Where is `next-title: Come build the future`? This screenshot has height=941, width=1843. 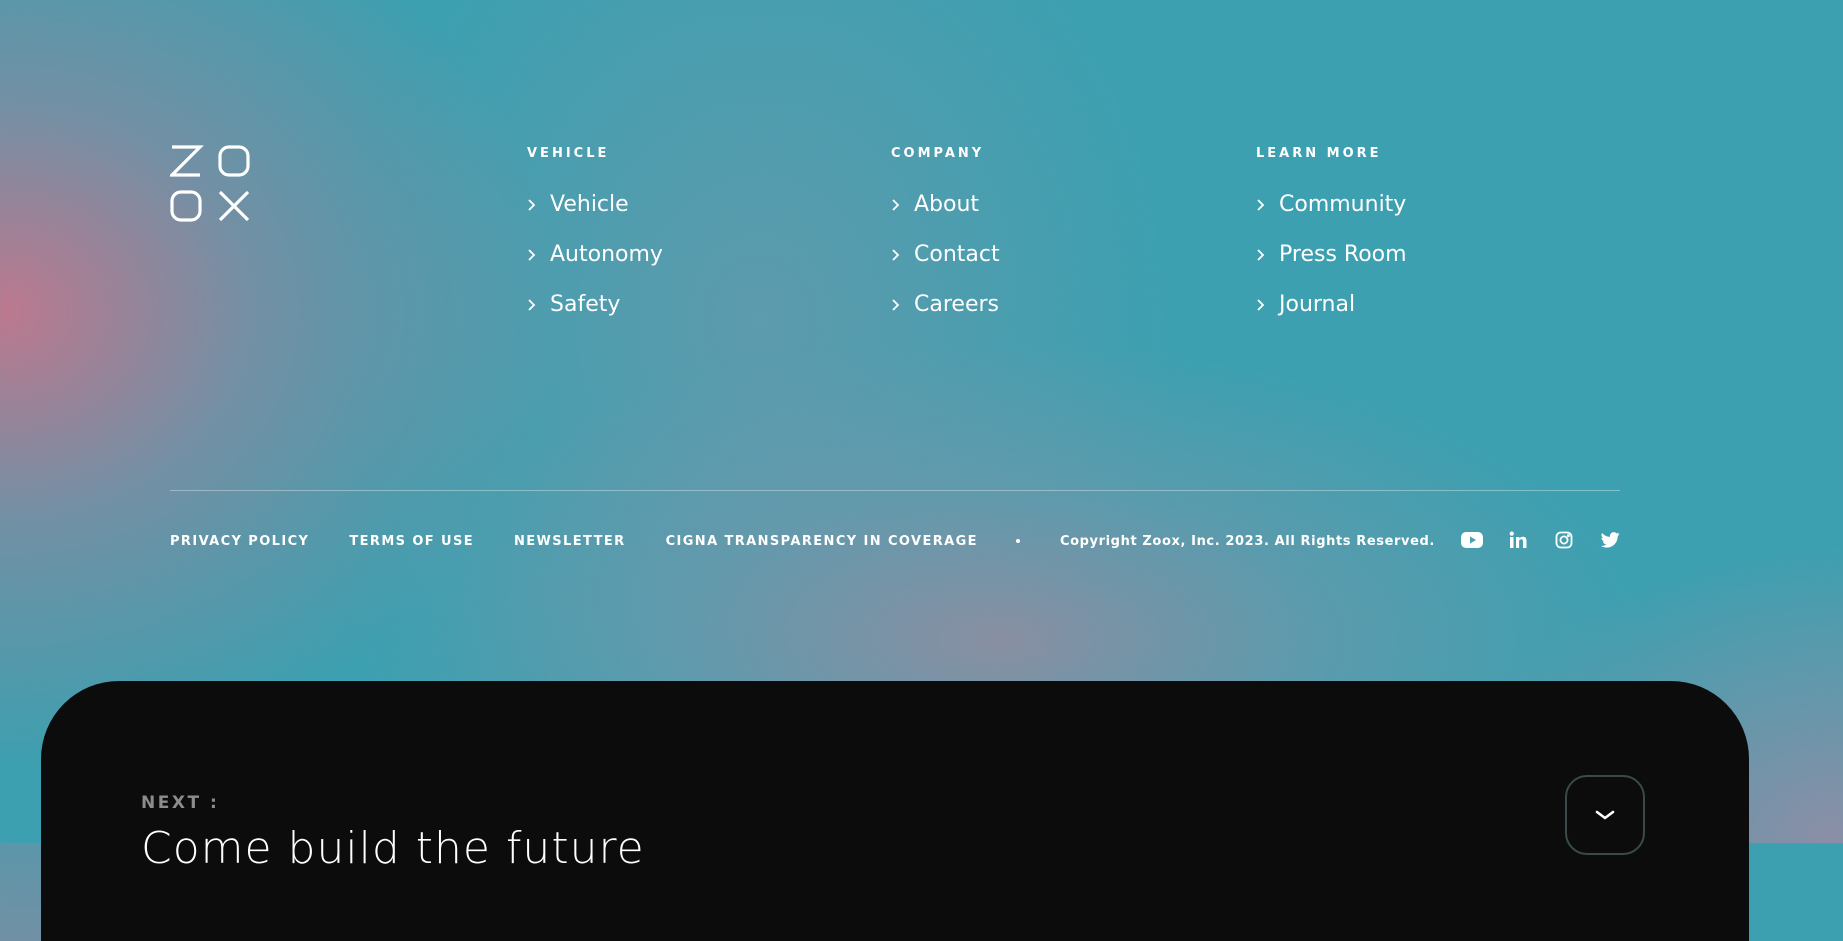 next-title: Come build the future is located at coordinates (393, 848).